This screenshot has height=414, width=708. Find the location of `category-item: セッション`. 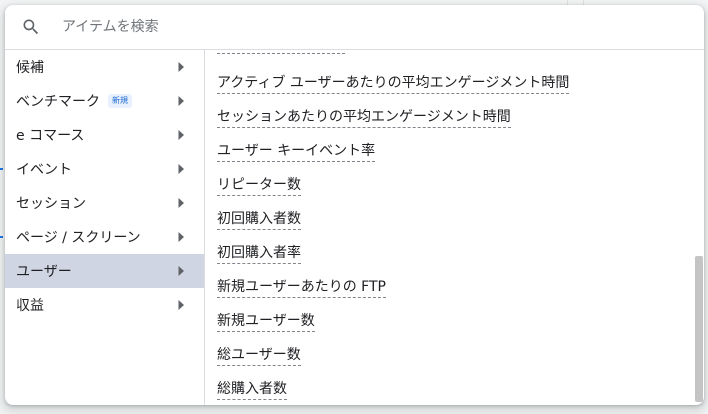

category-item: セッション is located at coordinates (104, 203).